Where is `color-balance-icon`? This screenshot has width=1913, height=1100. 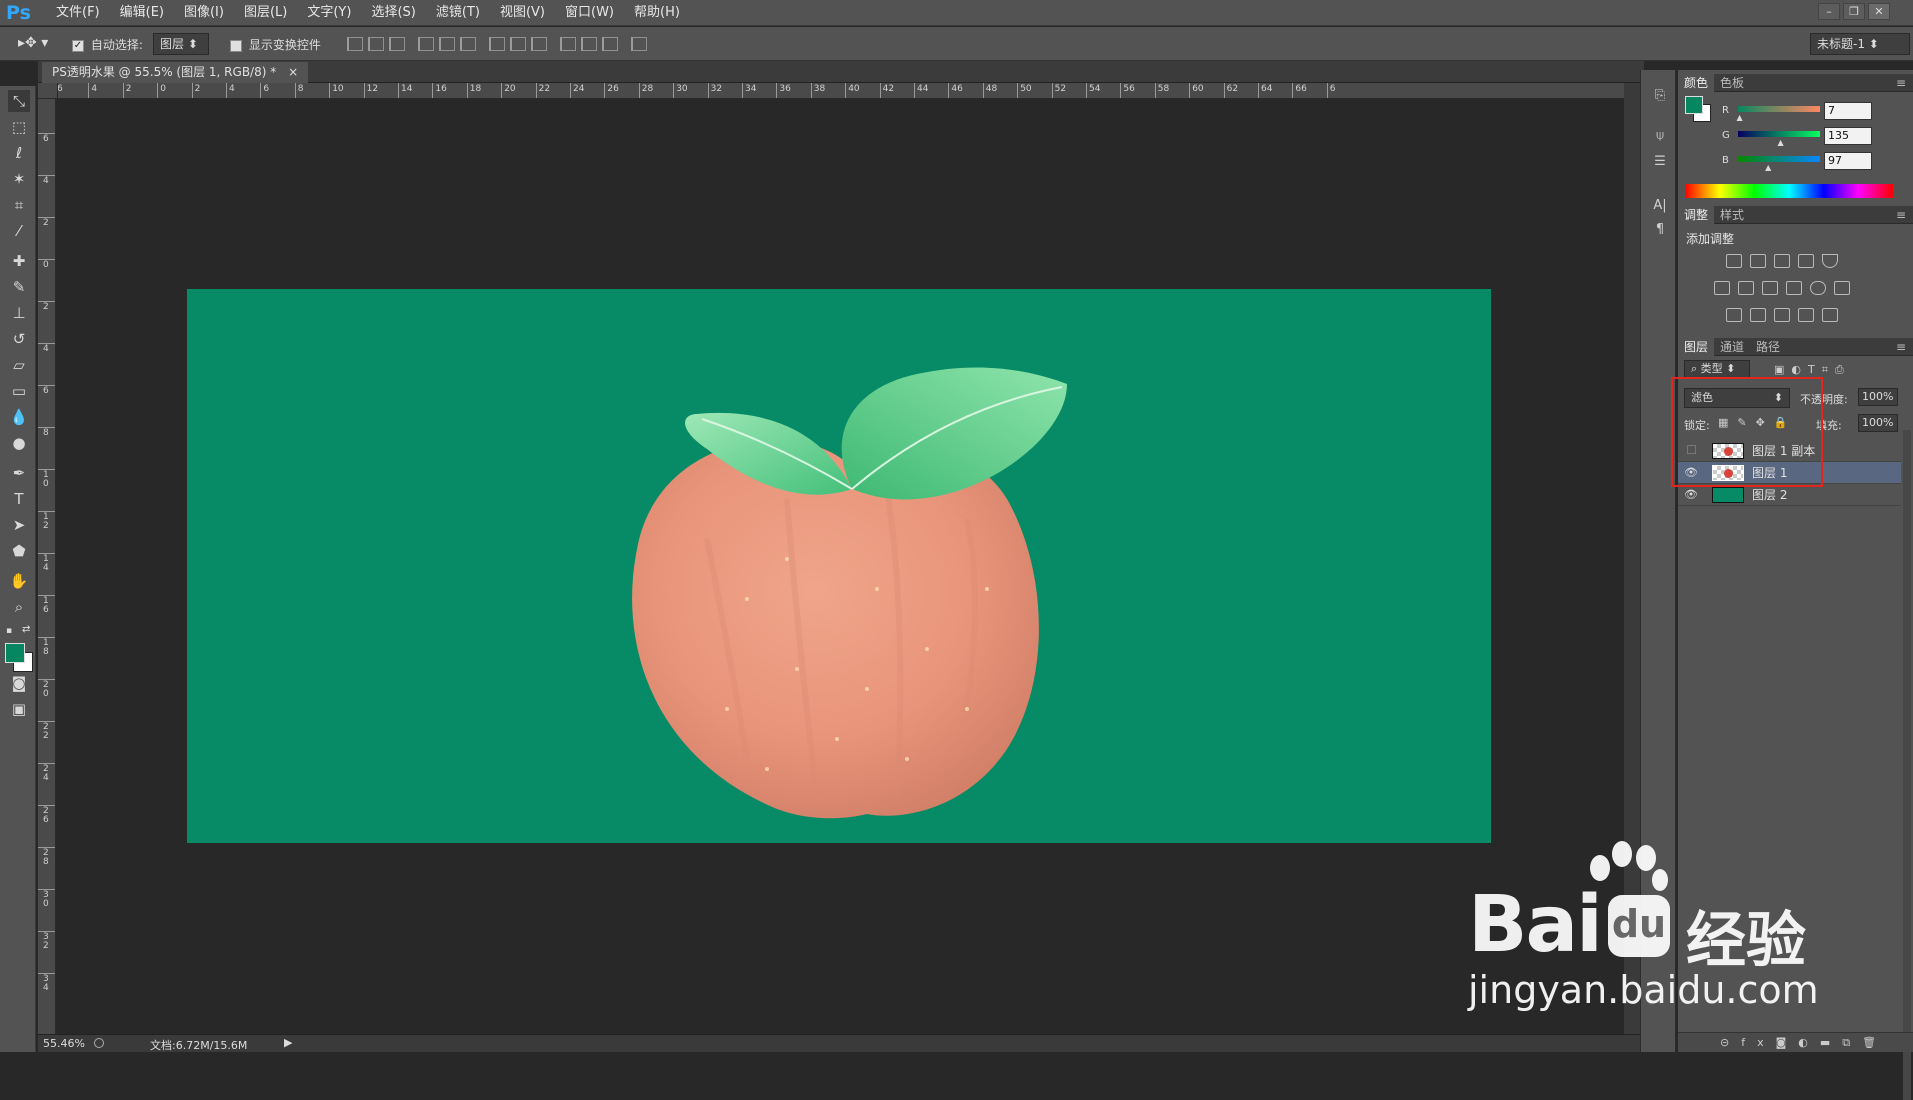 color-balance-icon is located at coordinates (1746, 288).